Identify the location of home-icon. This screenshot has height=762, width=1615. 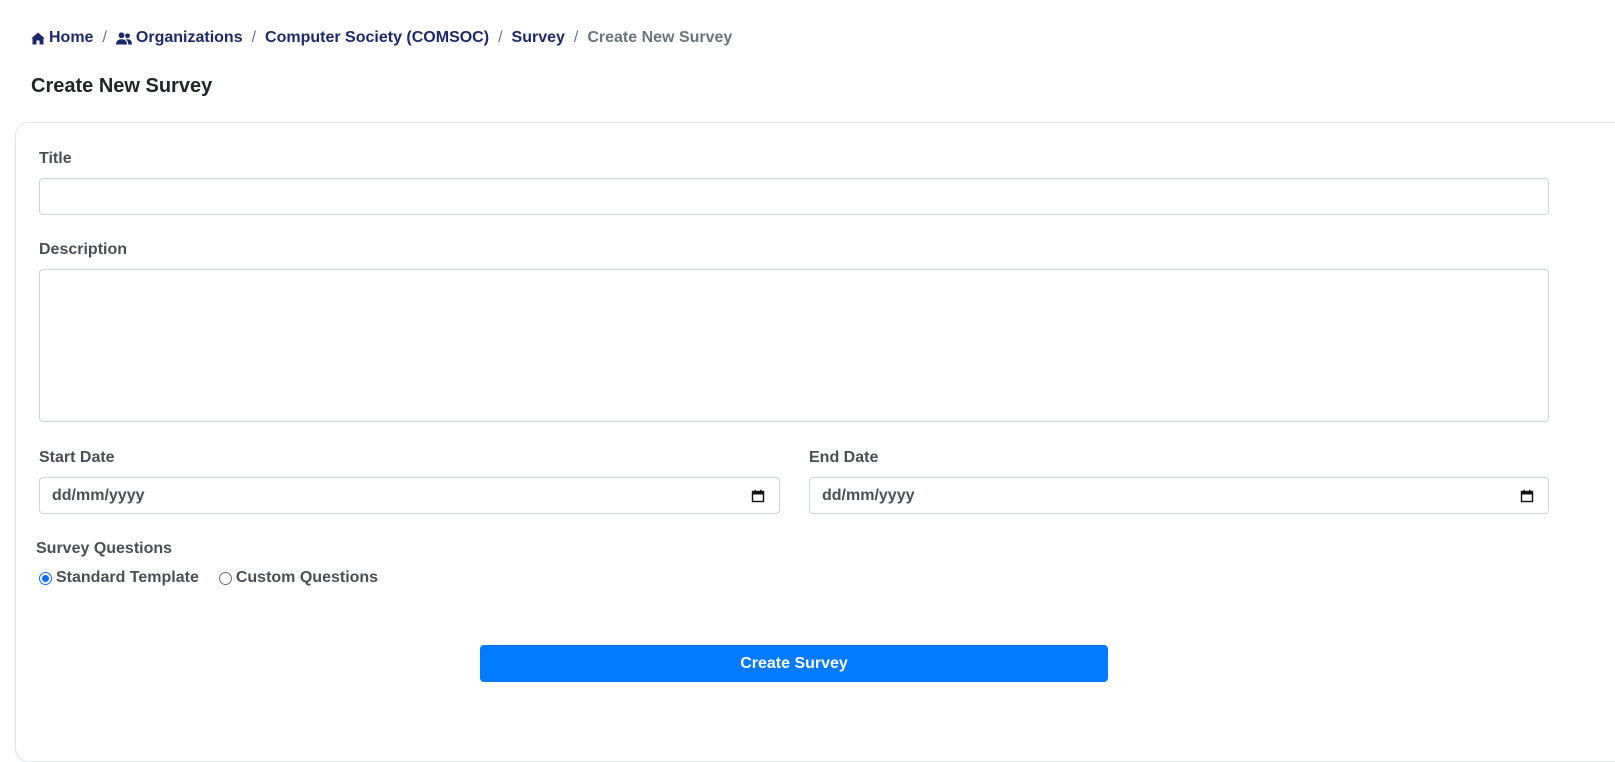
(38, 38).